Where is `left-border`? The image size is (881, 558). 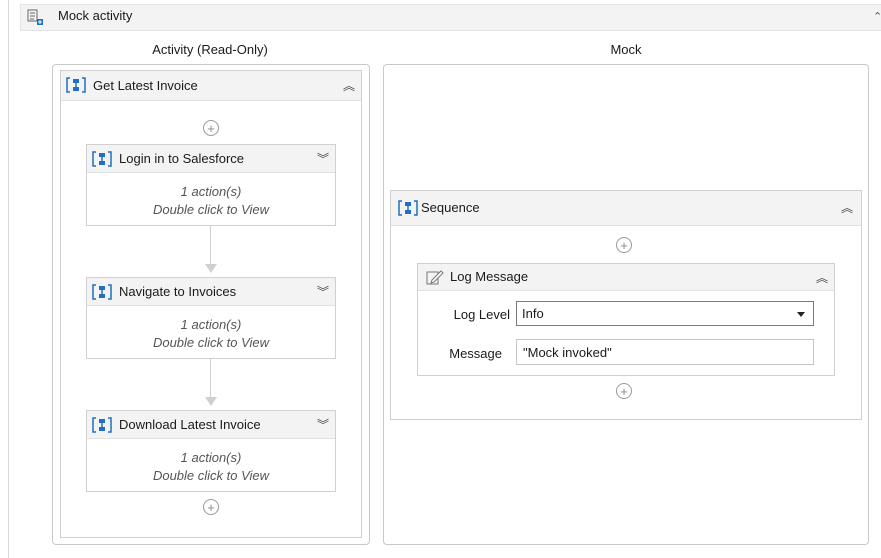
left-border is located at coordinates (8, 279).